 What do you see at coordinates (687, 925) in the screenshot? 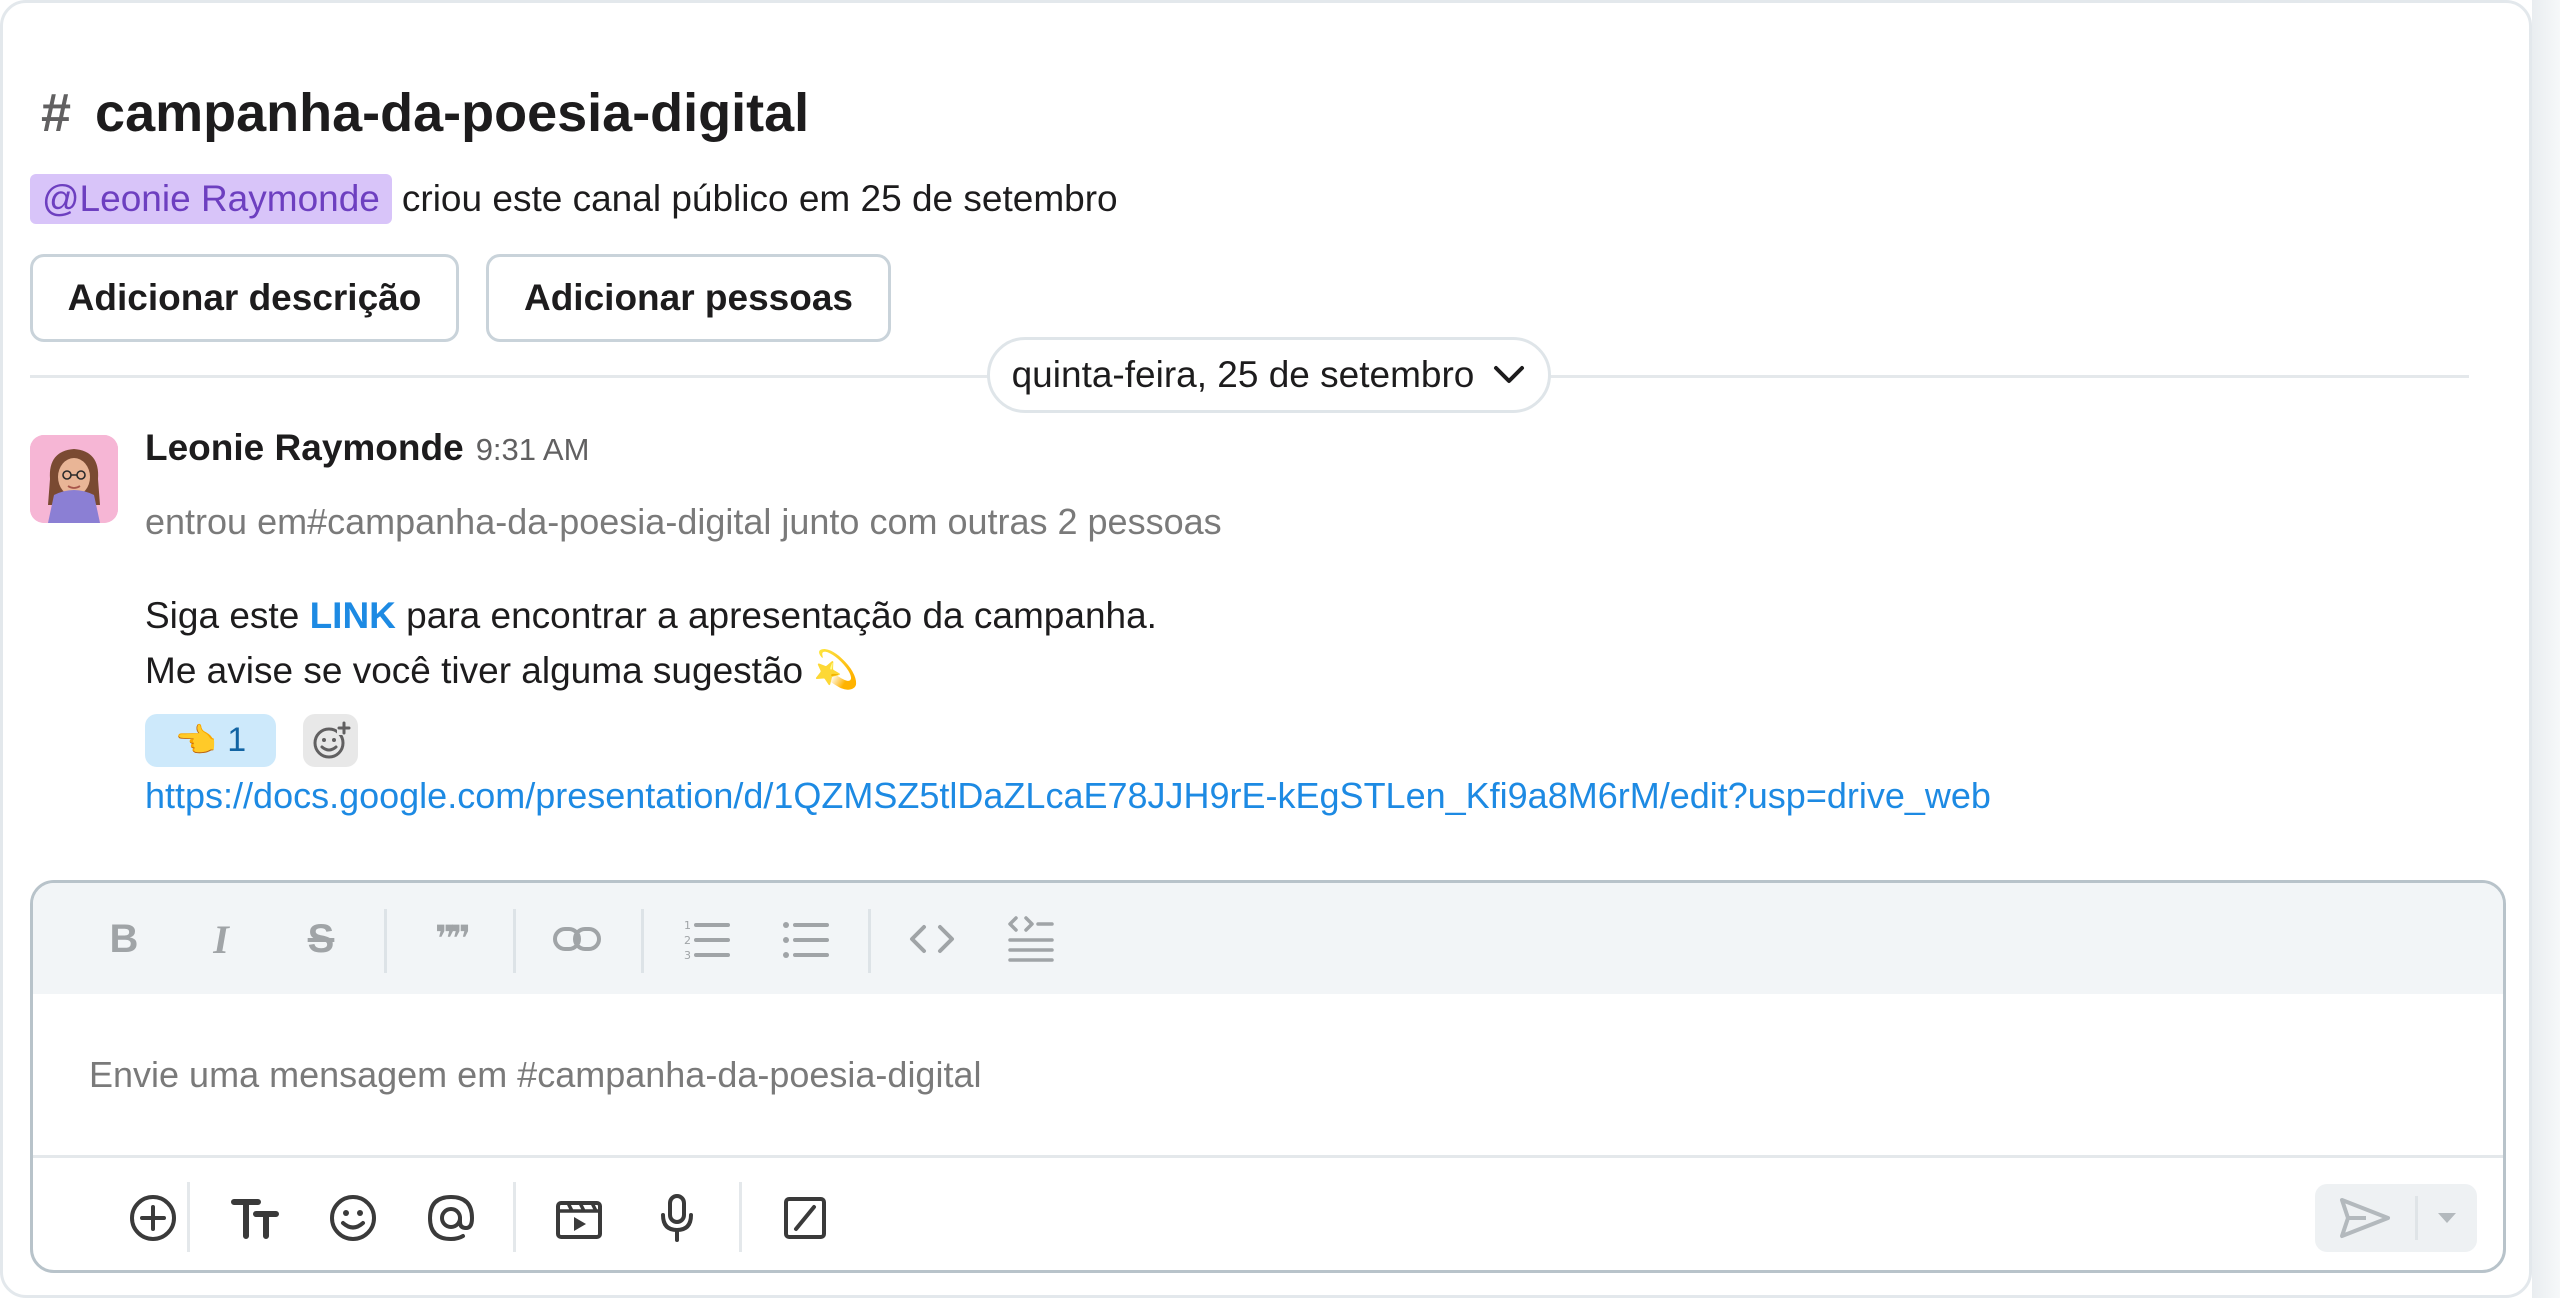
I see `svg-text: 1` at bounding box center [687, 925].